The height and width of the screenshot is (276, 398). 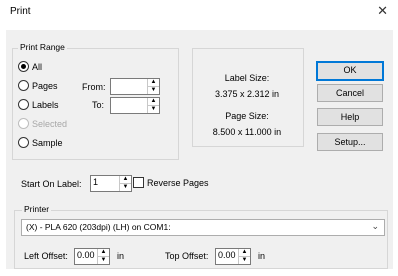 I want to click on radio-pages: Pages, so click(x=38, y=86).